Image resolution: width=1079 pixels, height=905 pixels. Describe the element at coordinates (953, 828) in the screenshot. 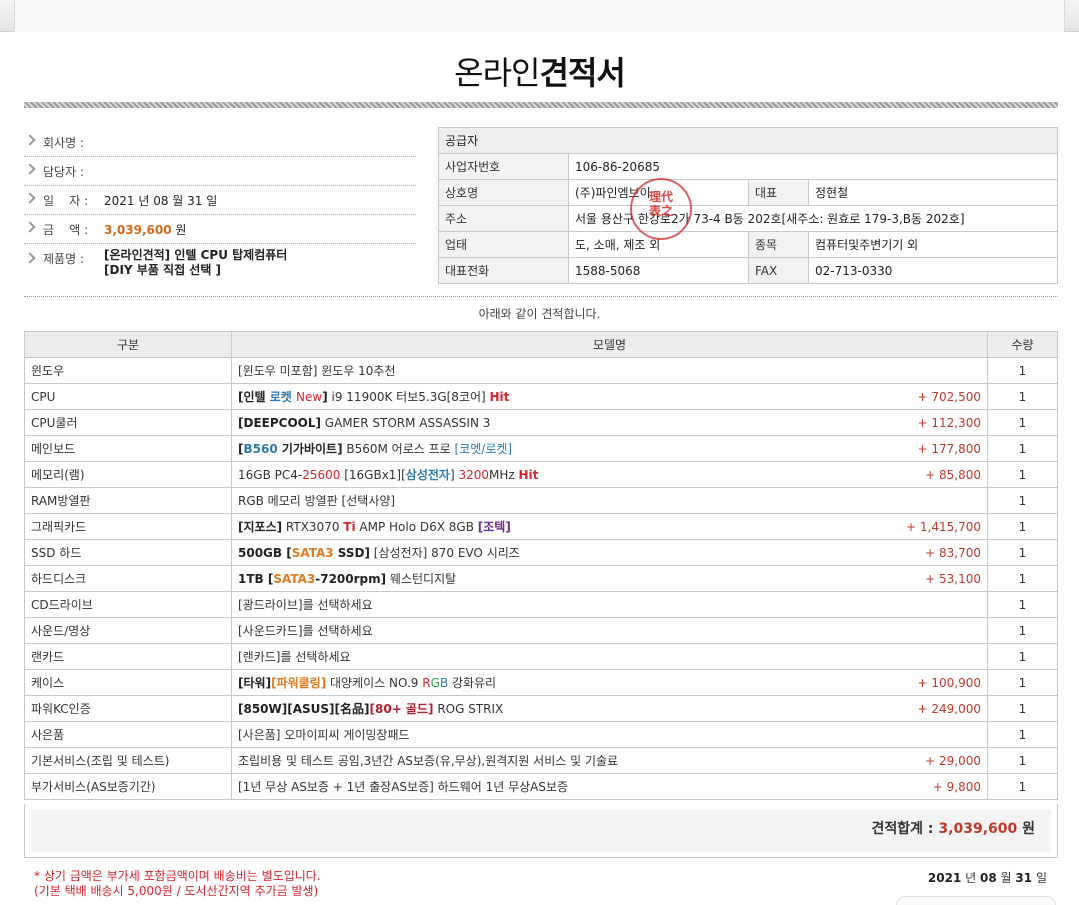

I see `total-amount: 견적합계 : 3,039,600 원` at that location.